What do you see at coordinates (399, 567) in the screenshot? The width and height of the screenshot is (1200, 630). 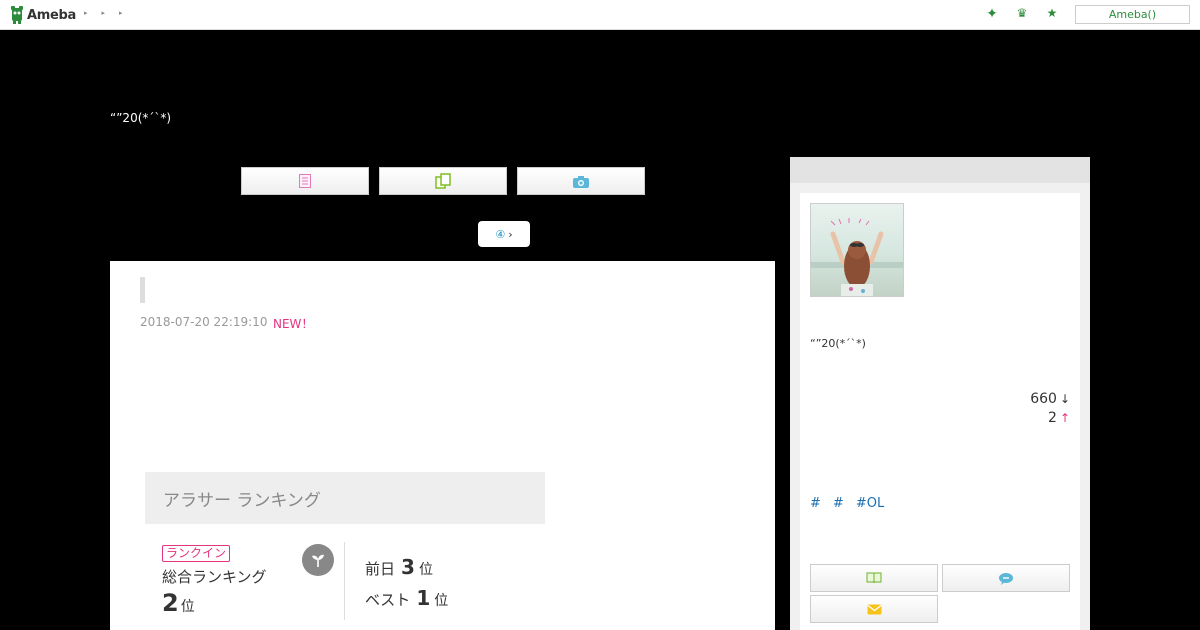 I see `previous-day-rank: 前日 3 位` at bounding box center [399, 567].